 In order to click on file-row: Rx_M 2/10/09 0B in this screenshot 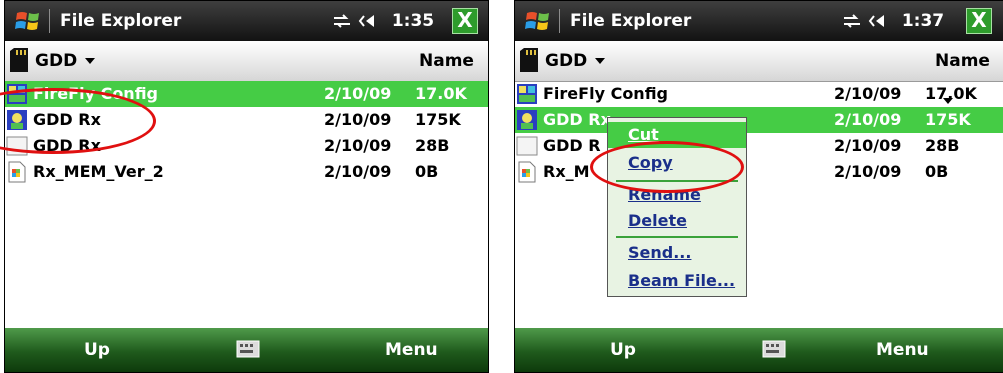, I will do `click(759, 172)`.